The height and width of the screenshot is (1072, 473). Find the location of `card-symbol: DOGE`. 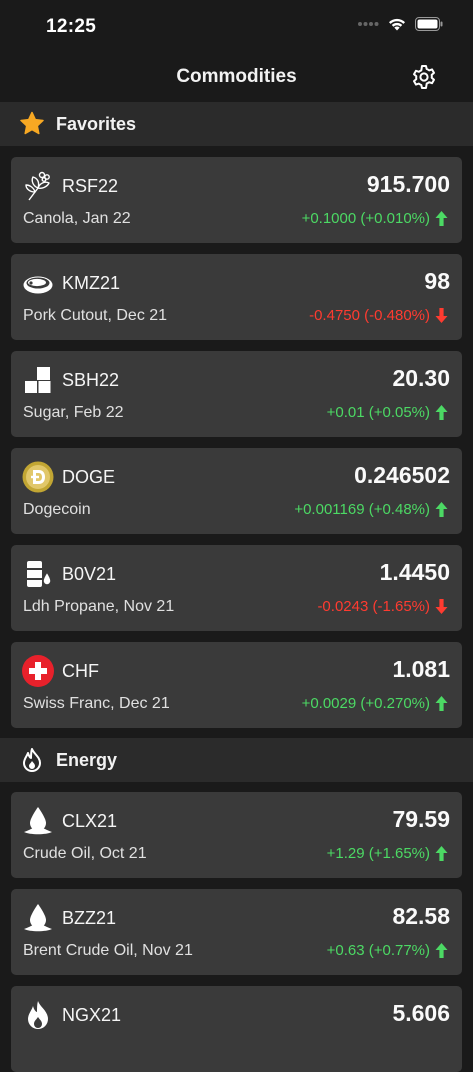

card-symbol: DOGE is located at coordinates (89, 477).